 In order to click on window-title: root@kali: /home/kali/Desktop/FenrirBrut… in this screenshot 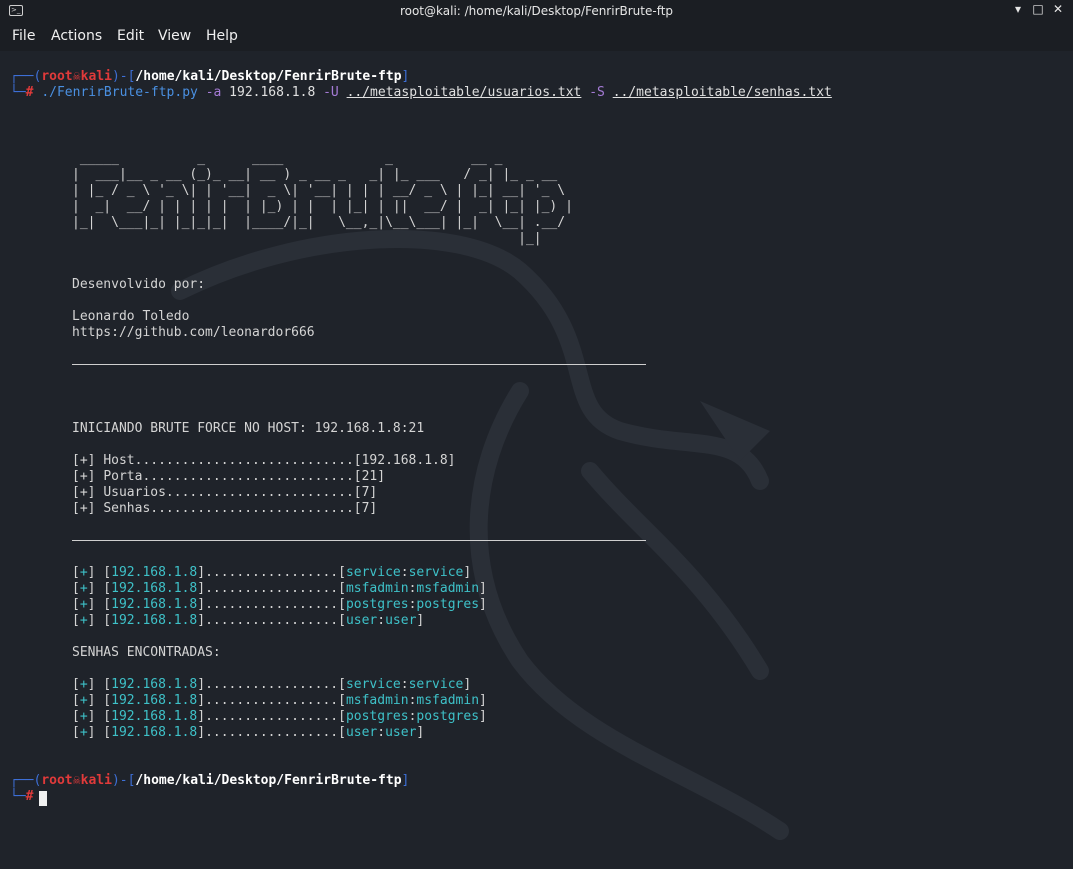, I will do `click(536, 11)`.